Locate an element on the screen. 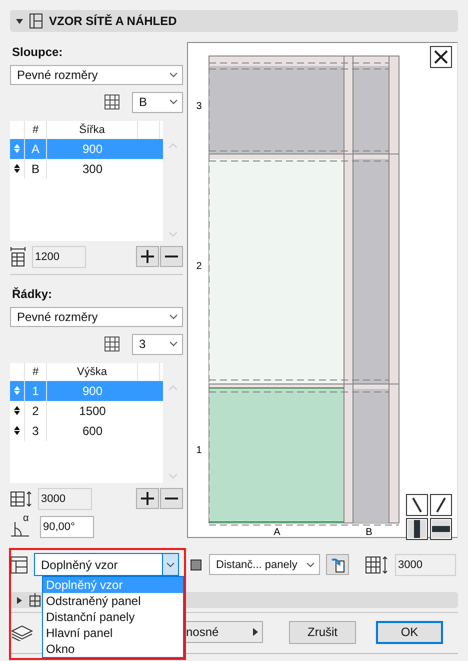 This screenshot has height=661, width=468. table-cell: 3 is located at coordinates (36, 430).